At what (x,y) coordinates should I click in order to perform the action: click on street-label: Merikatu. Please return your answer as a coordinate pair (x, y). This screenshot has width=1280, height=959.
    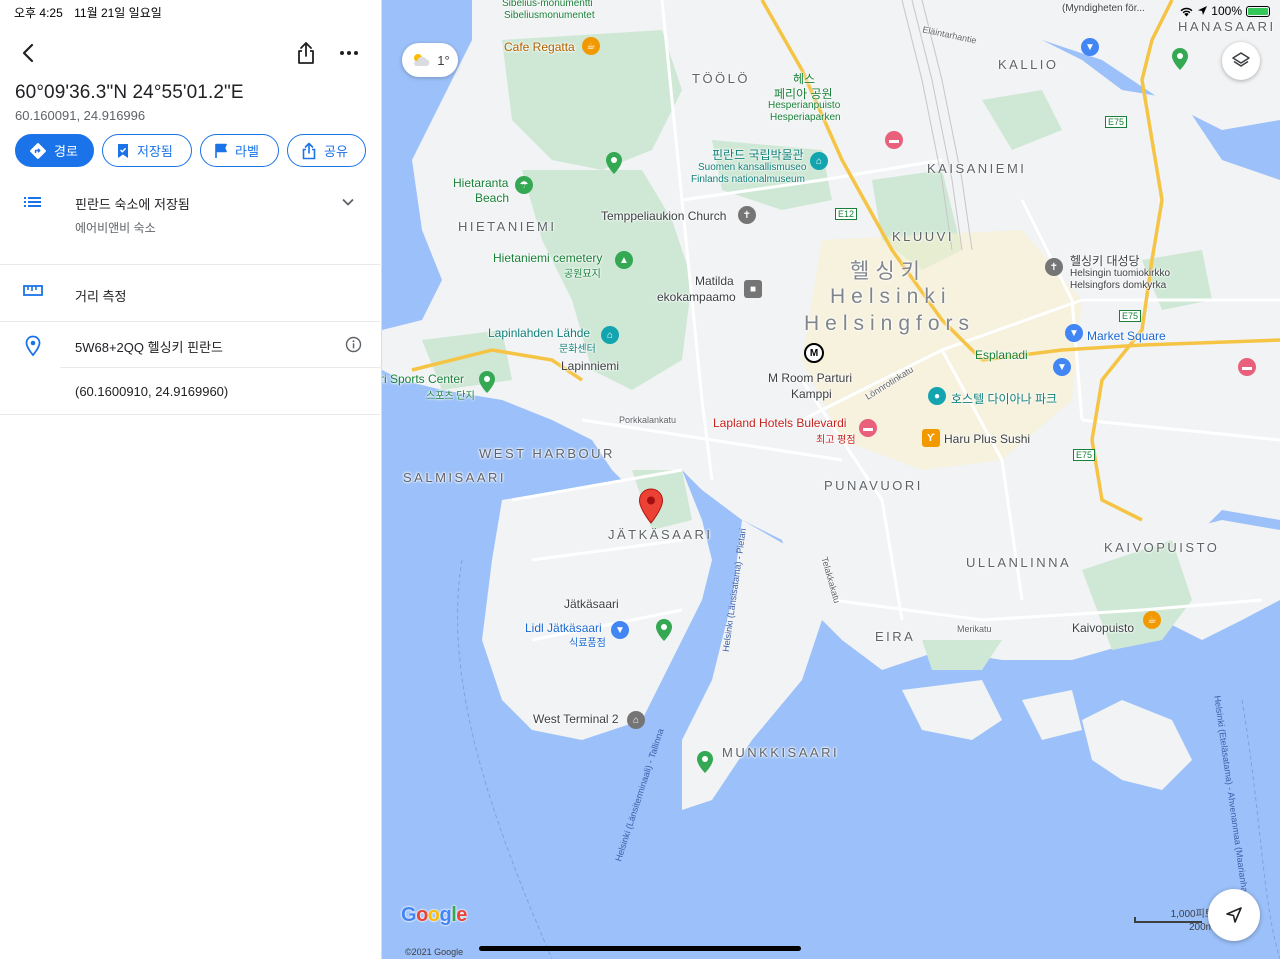
    Looking at the image, I should click on (974, 629).